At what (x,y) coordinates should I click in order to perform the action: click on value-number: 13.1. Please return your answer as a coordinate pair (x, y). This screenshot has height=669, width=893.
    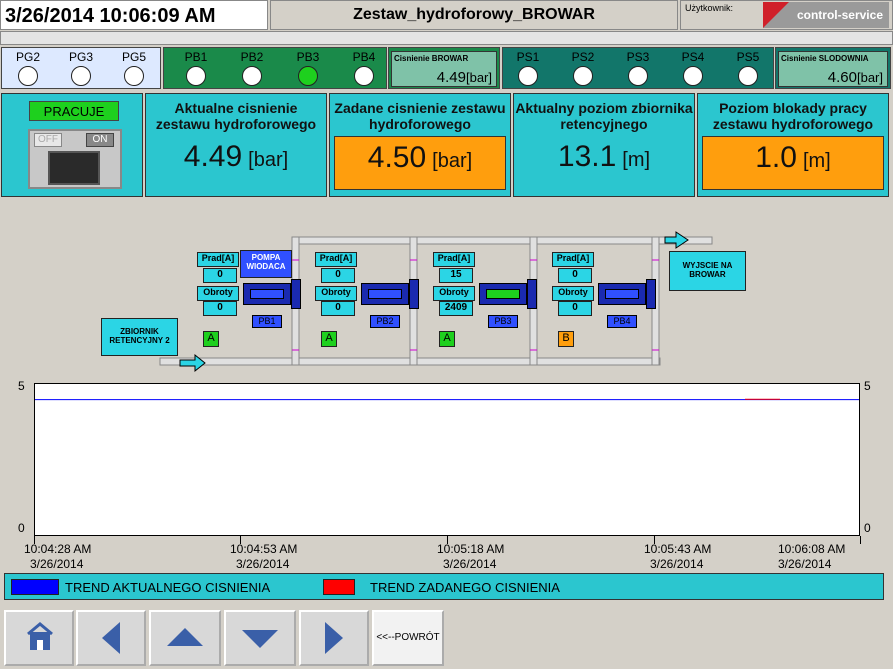
    Looking at the image, I should click on (587, 156).